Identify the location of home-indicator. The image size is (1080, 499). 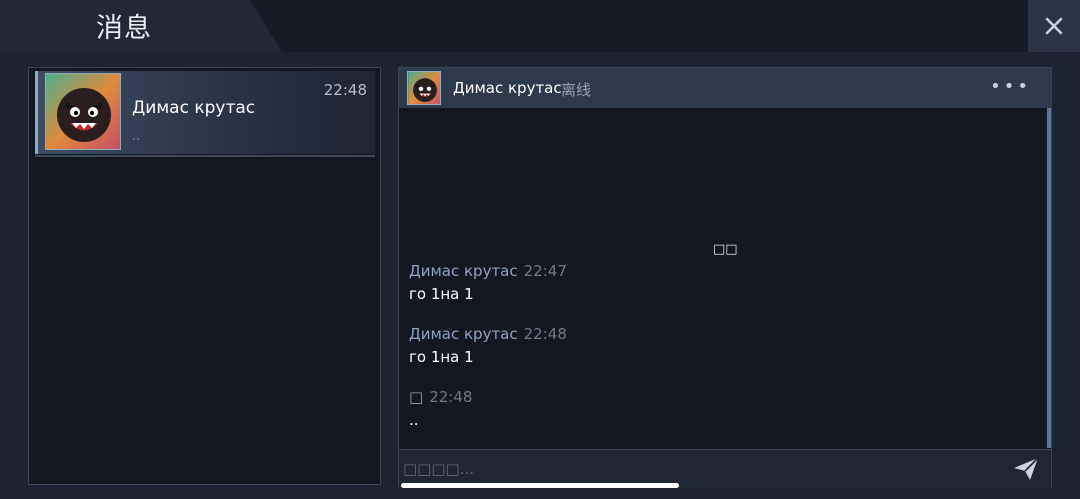
(540, 485).